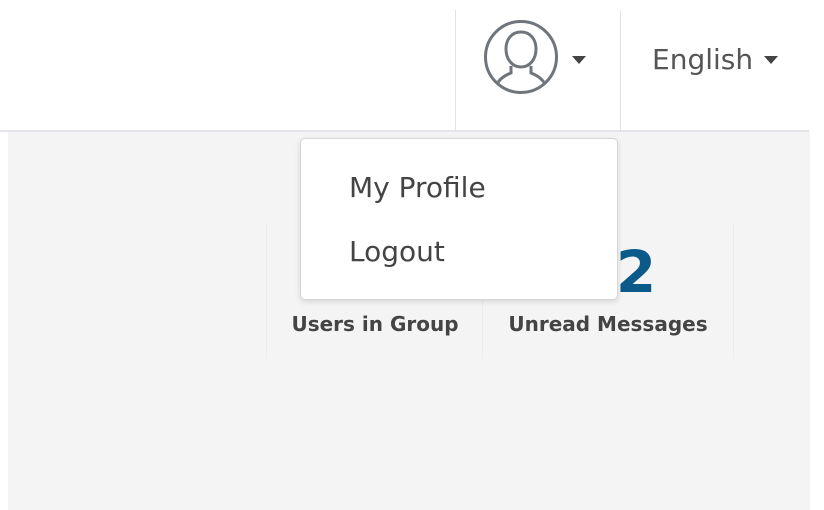 The height and width of the screenshot is (510, 824). I want to click on user-menu-toggle, so click(539, 60).